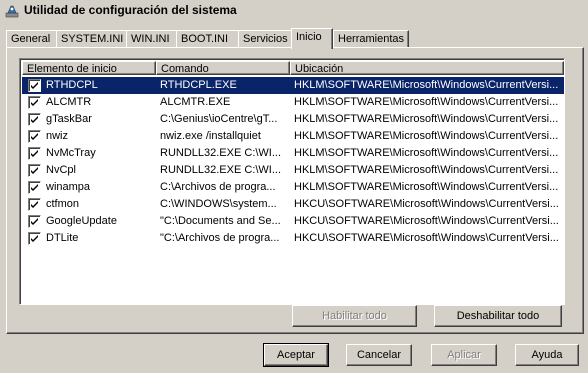 Image resolution: width=588 pixels, height=373 pixels. I want to click on window-title: Utilidad de configuración del sistema, so click(130, 10).